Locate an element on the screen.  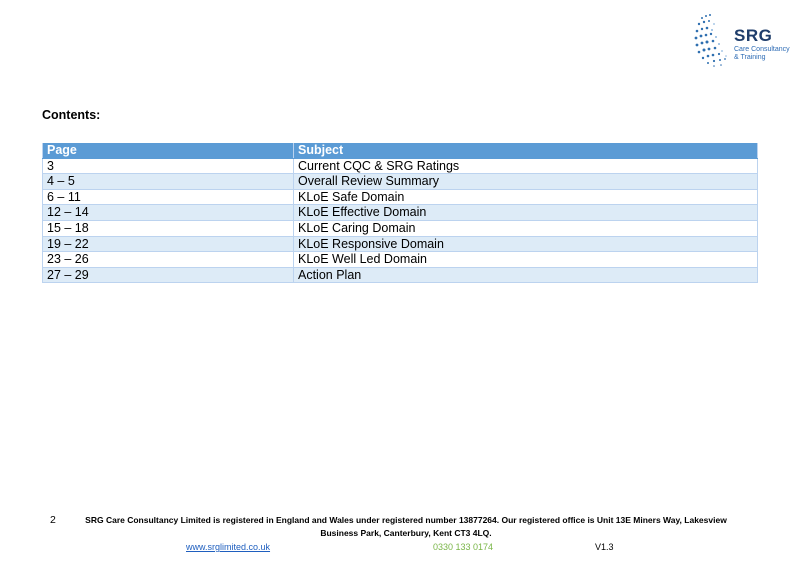
row-page: 15 – 18 is located at coordinates (168, 228).